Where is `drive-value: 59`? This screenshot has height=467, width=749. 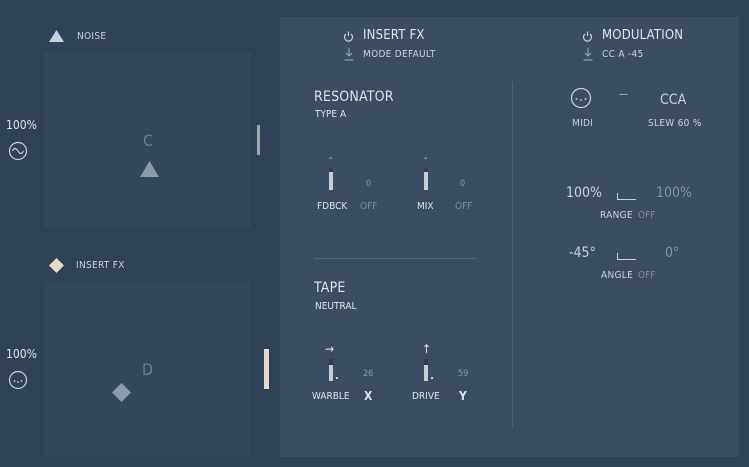
drive-value: 59 is located at coordinates (463, 374).